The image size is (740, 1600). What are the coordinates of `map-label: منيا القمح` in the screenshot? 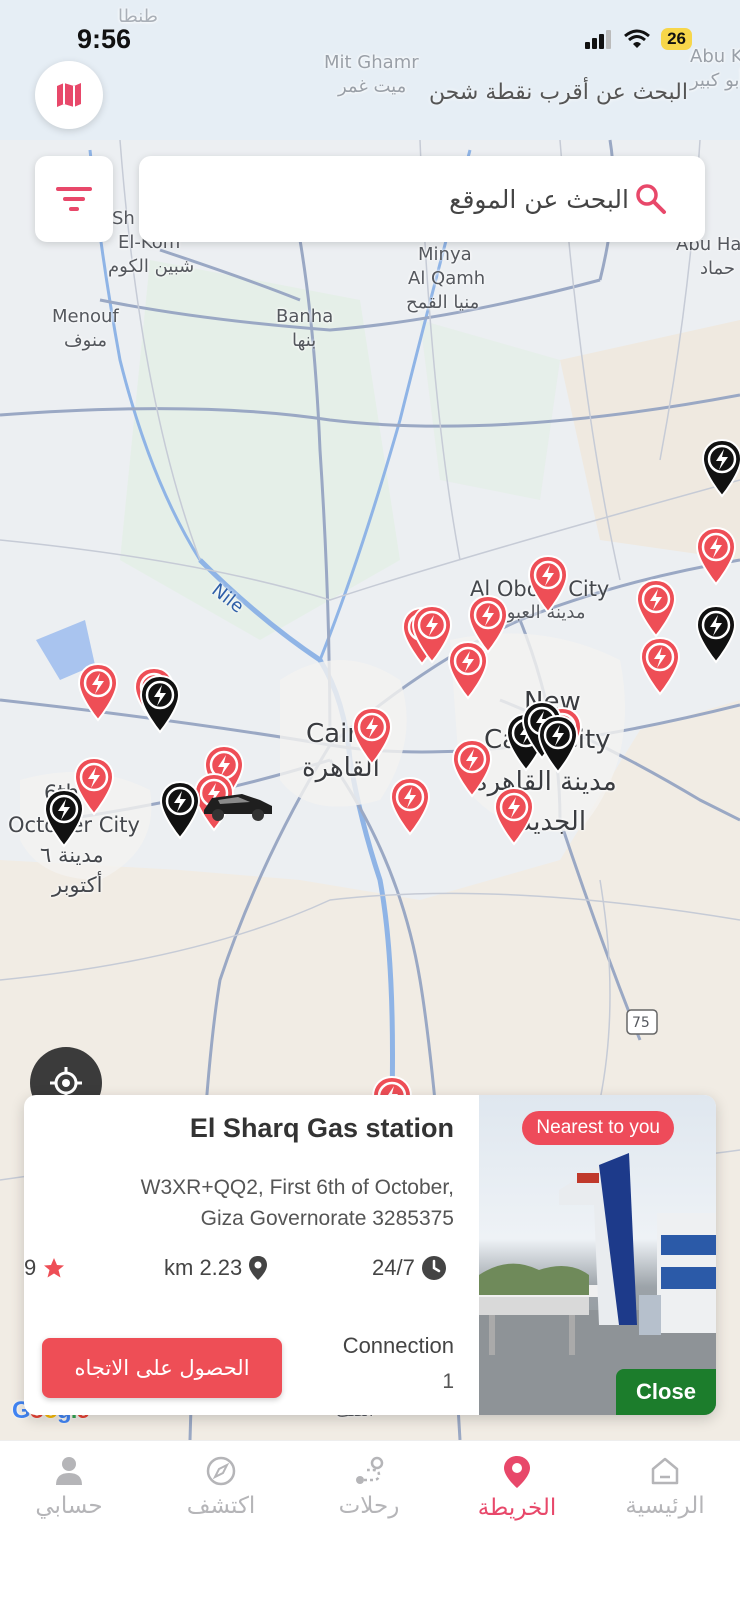 It's located at (443, 302).